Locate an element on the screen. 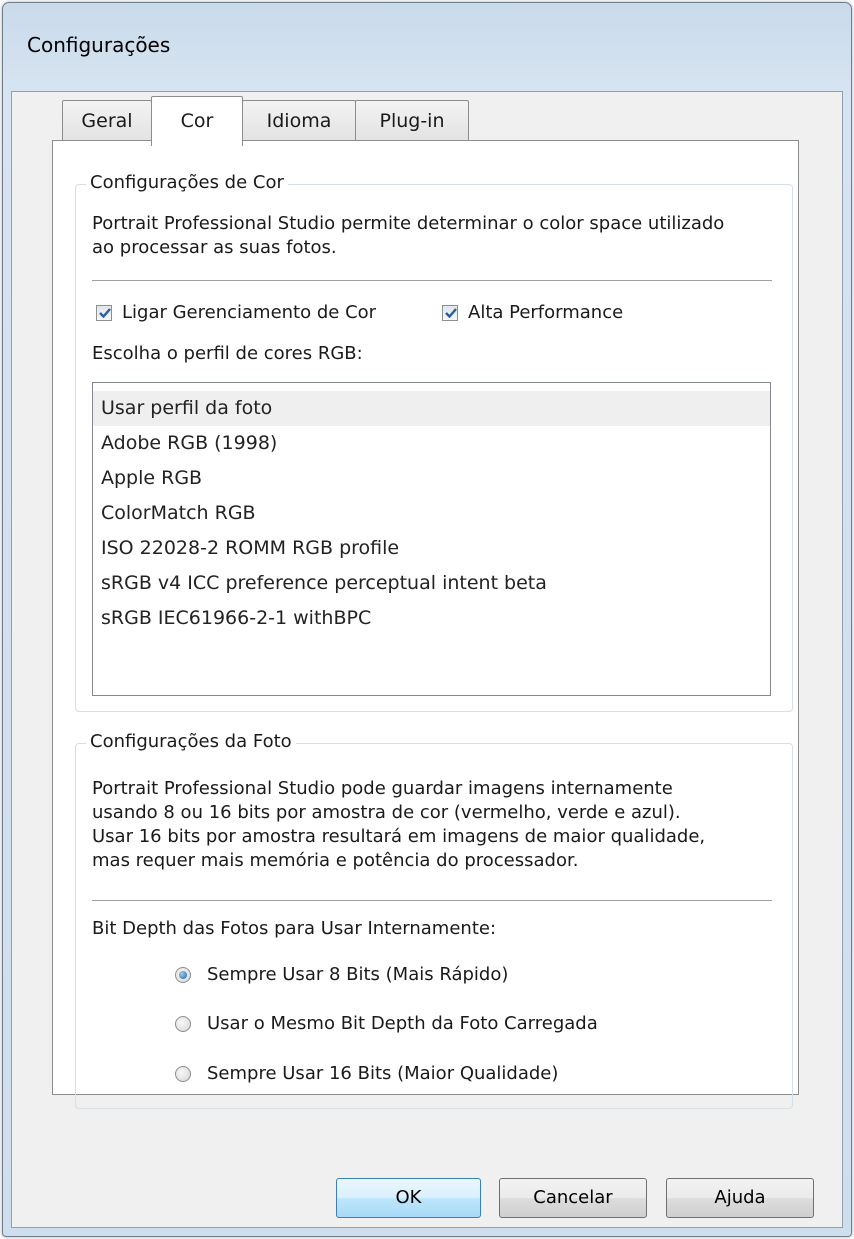  title-bar: Configurações is located at coordinates (427, 47).